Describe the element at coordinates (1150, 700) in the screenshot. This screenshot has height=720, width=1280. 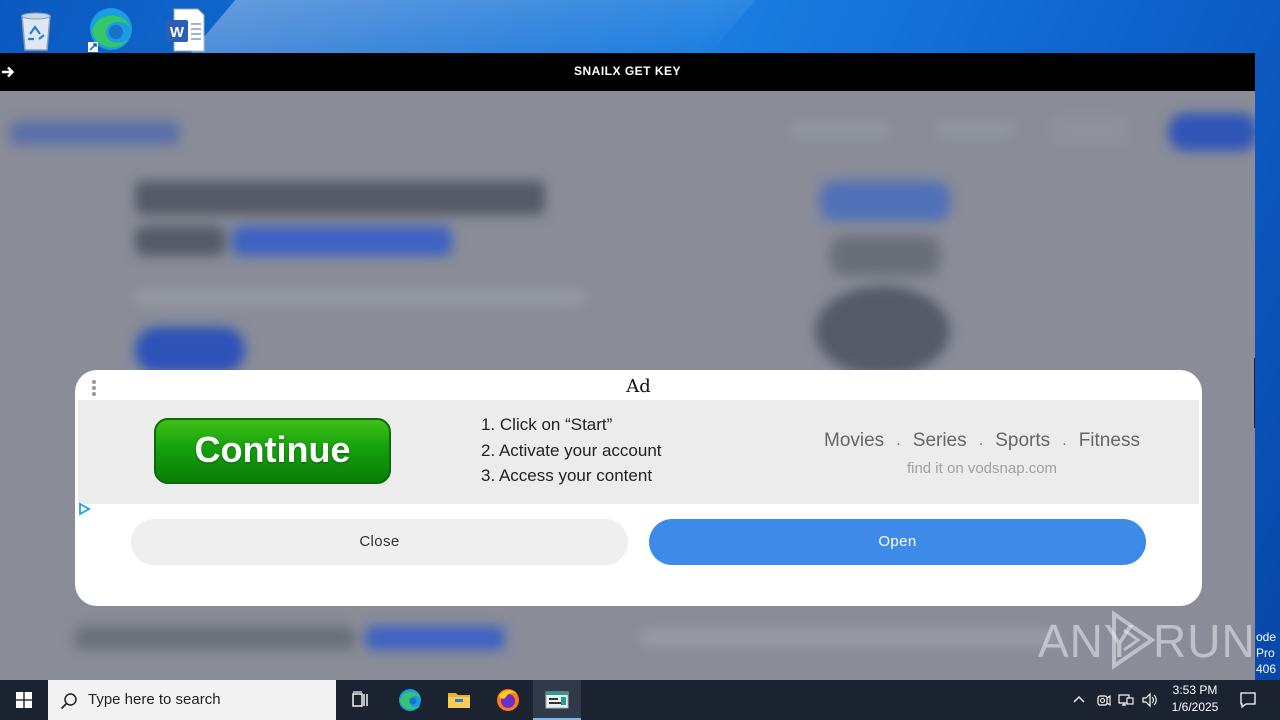
I see `volume-icon` at that location.